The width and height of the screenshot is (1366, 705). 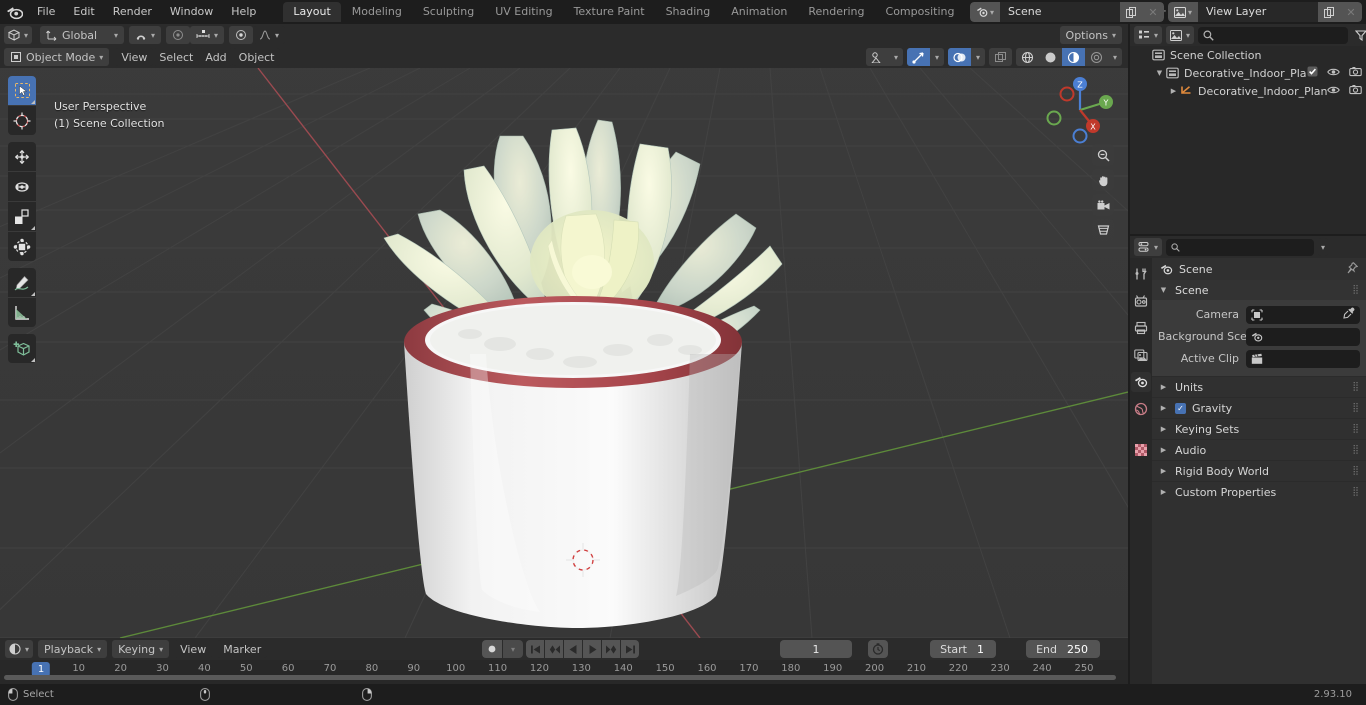 I want to click on xray-toggle, so click(x=1000, y=57).